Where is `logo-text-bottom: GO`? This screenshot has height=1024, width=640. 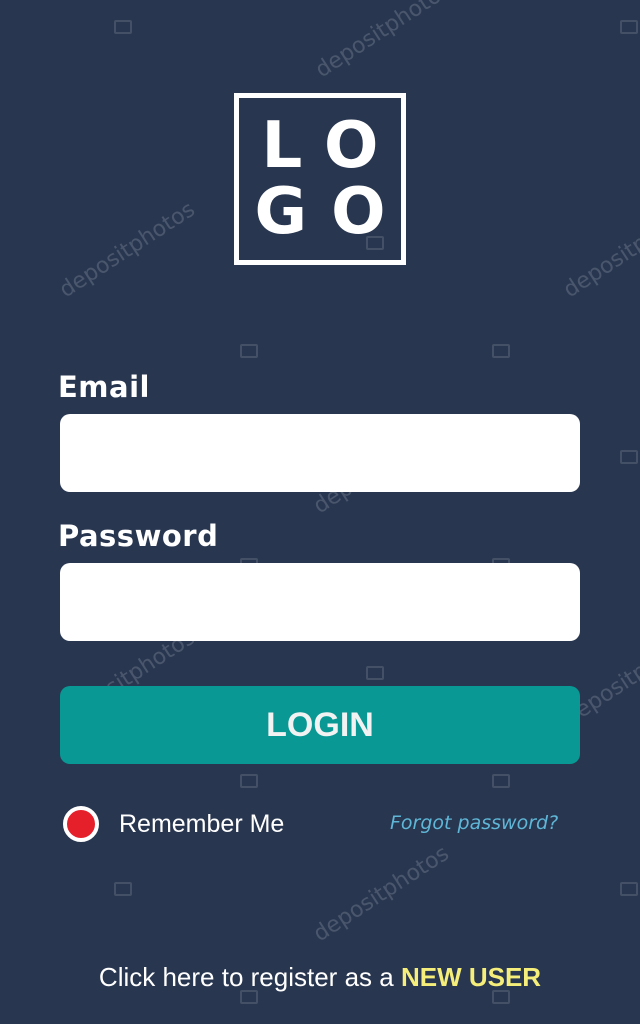
logo-text-bottom: GO is located at coordinates (332, 212).